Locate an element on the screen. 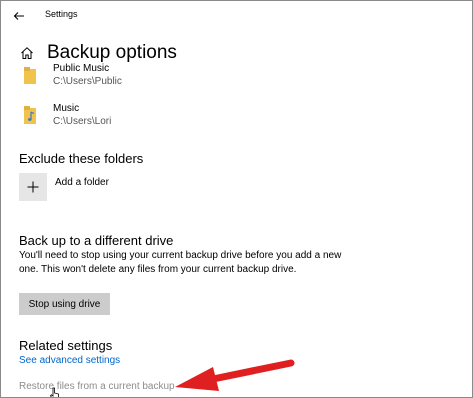 The height and width of the screenshot is (398, 473). add-folder-label: Add a folder is located at coordinates (82, 182).